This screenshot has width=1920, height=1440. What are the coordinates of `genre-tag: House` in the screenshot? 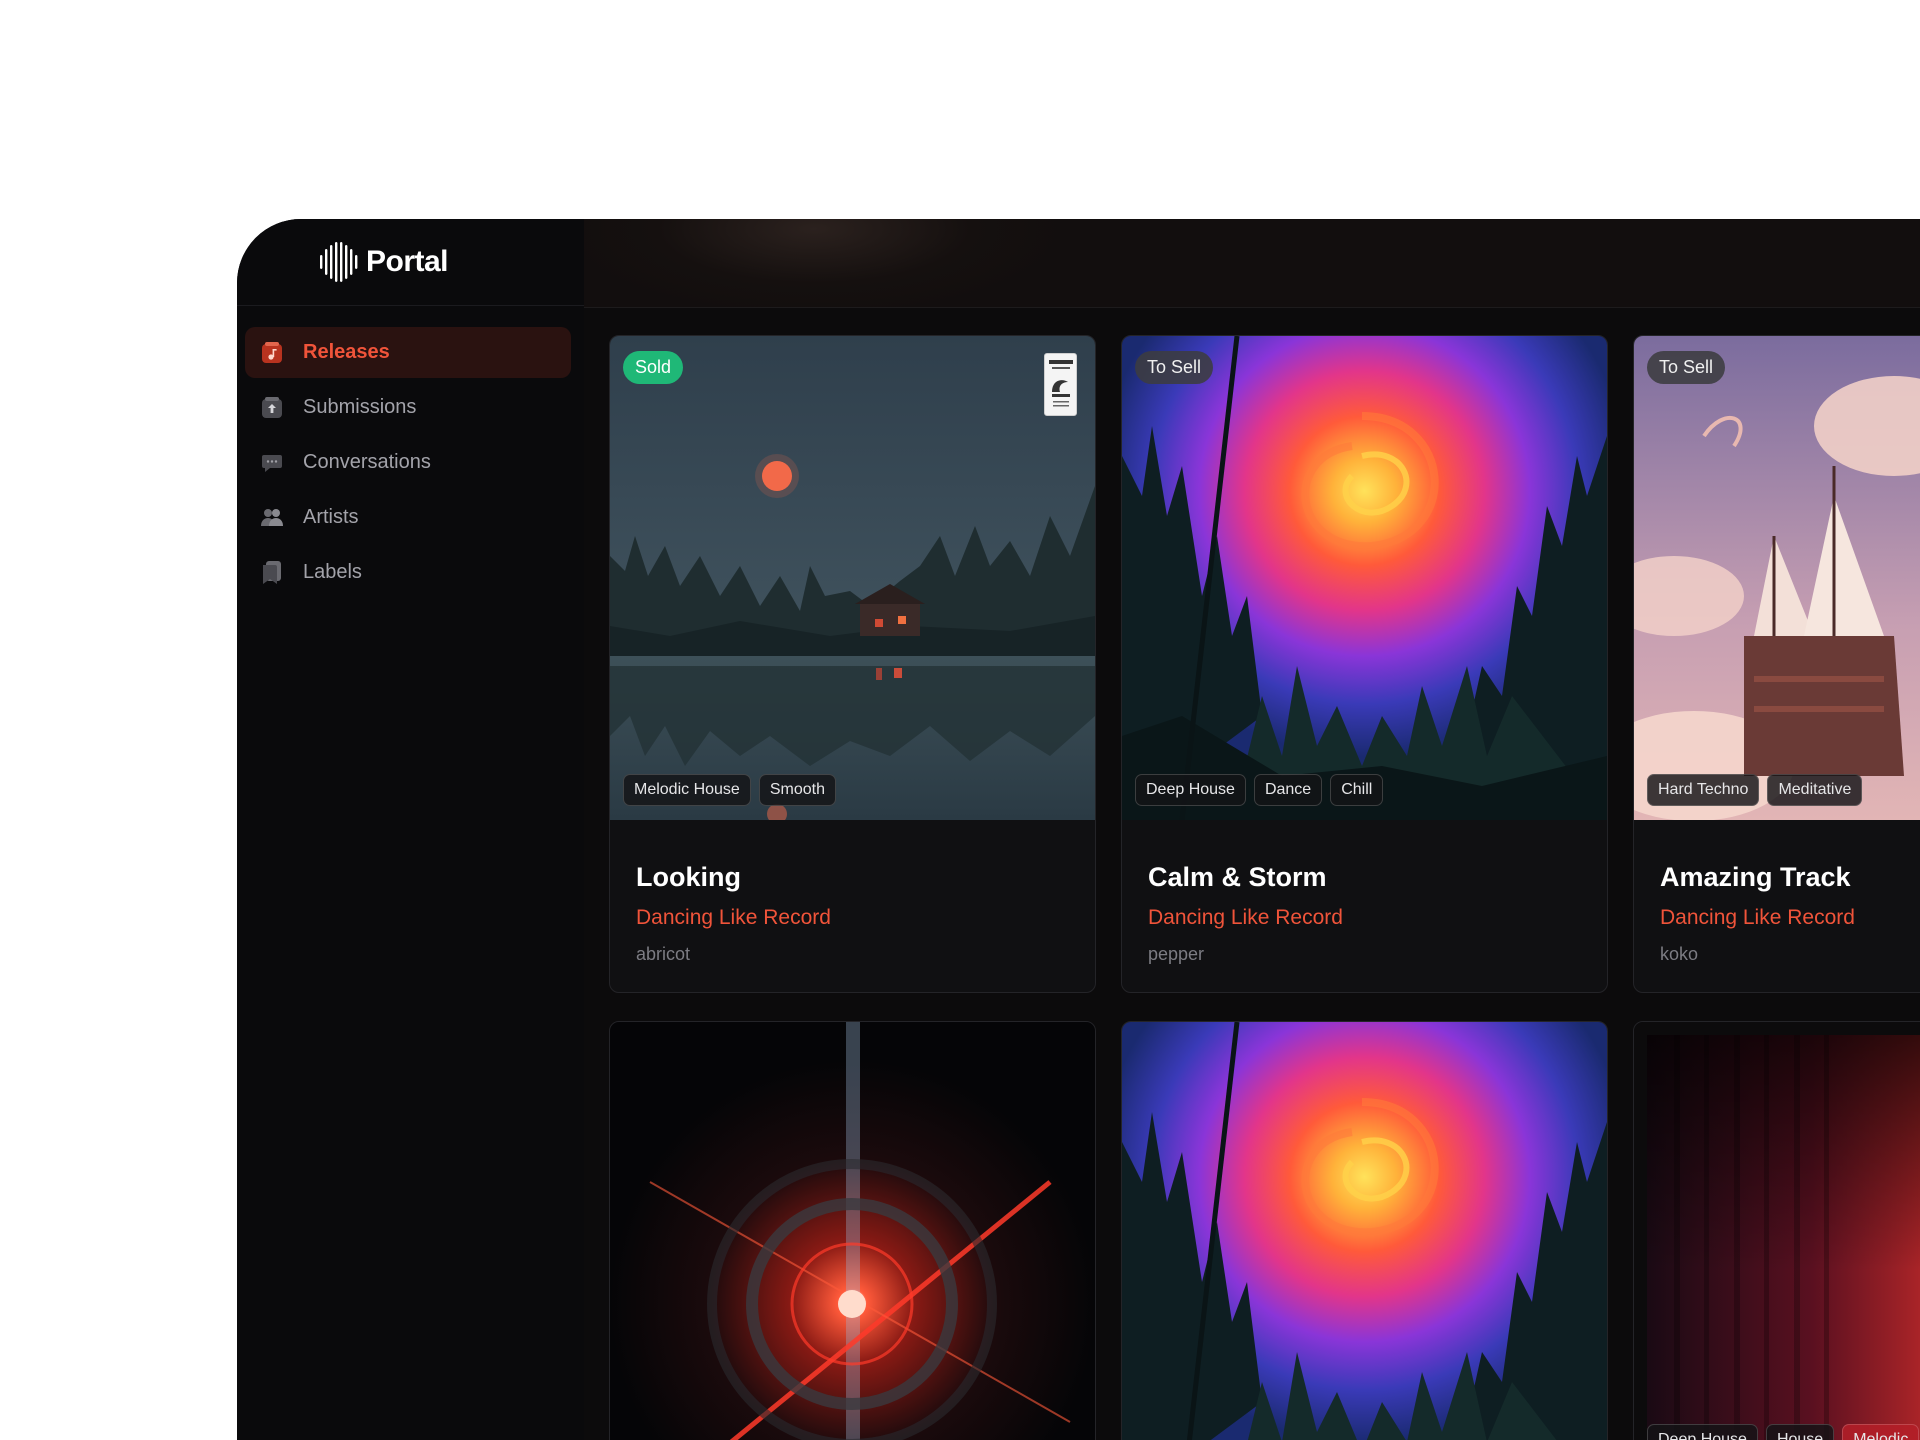 It's located at (1800, 1432).